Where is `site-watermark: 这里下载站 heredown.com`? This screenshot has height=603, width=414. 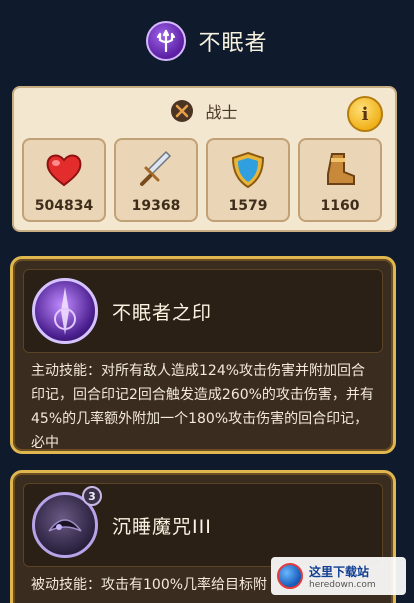 site-watermark: 这里下载站 heredown.com is located at coordinates (338, 576).